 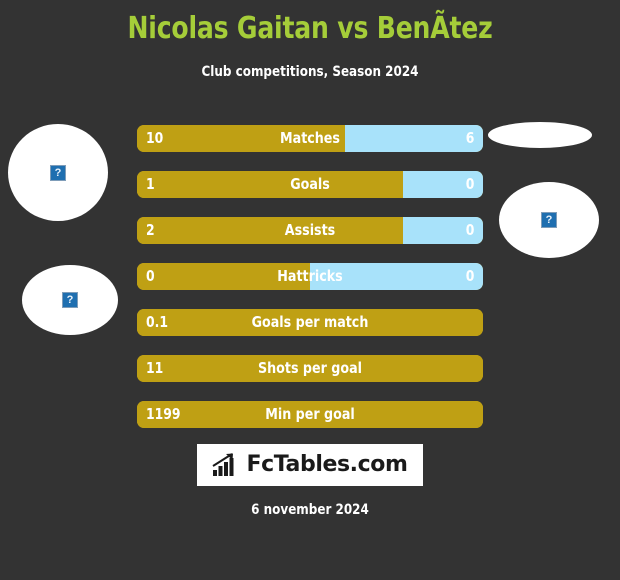 I want to click on stat-label: Assists, so click(x=310, y=230).